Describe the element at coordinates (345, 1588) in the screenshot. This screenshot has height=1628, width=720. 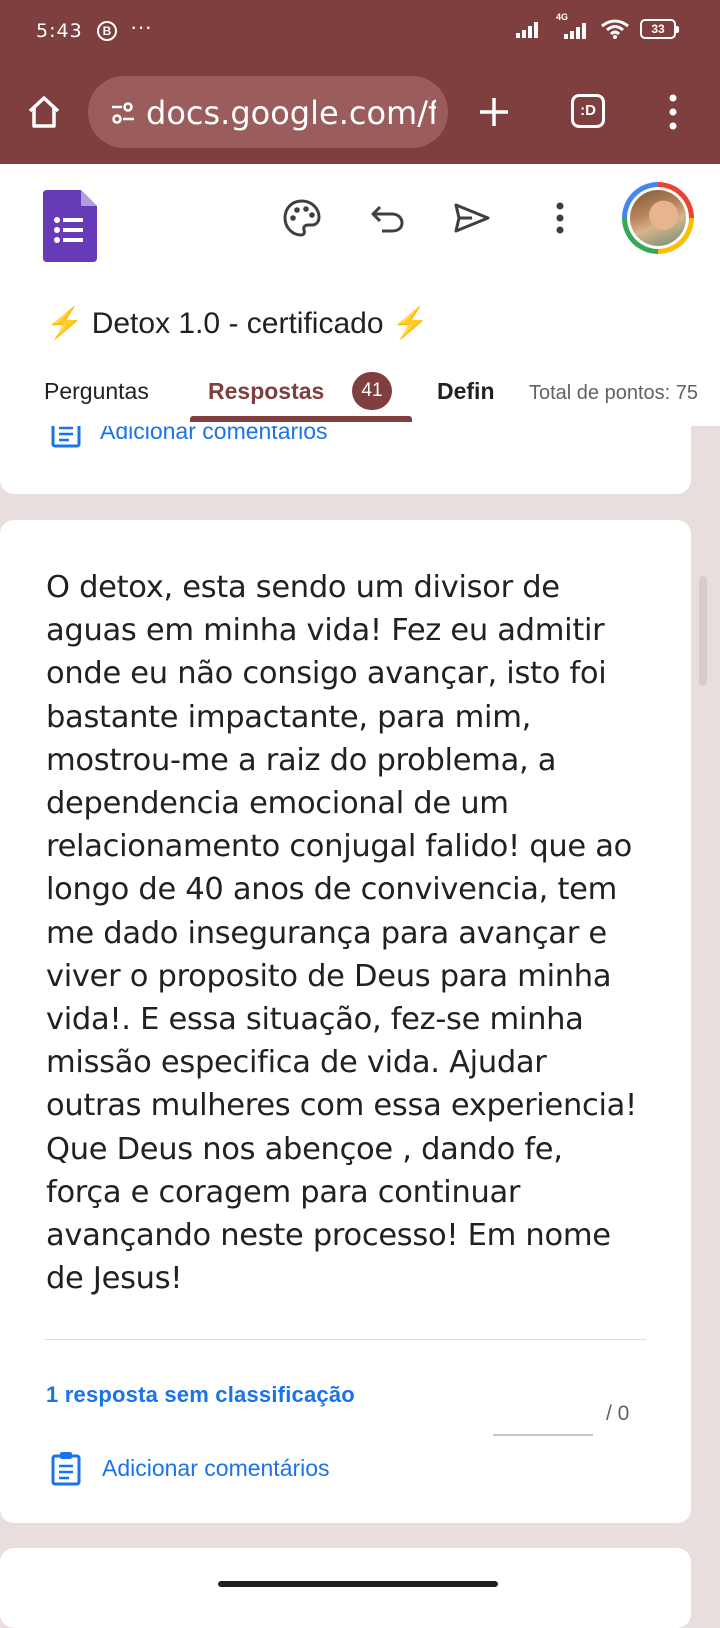
I see `next-response-card` at that location.